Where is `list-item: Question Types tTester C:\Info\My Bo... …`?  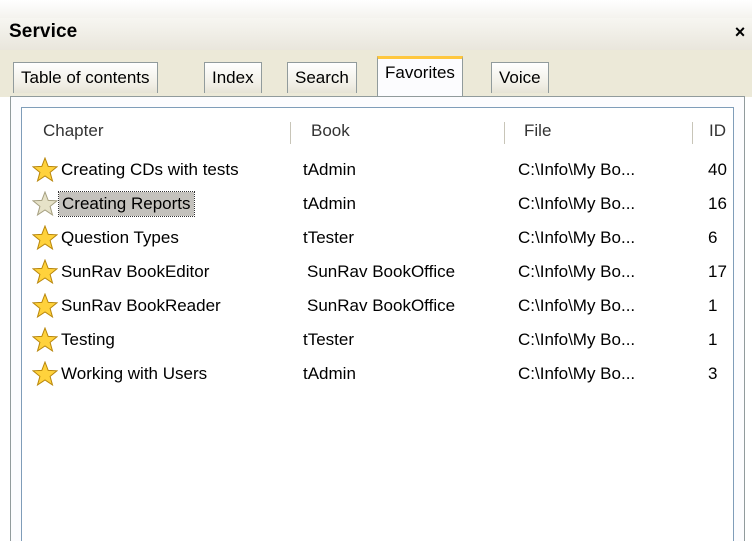
list-item: Question Types tTester C:\Info\My Bo... … is located at coordinates (377, 239).